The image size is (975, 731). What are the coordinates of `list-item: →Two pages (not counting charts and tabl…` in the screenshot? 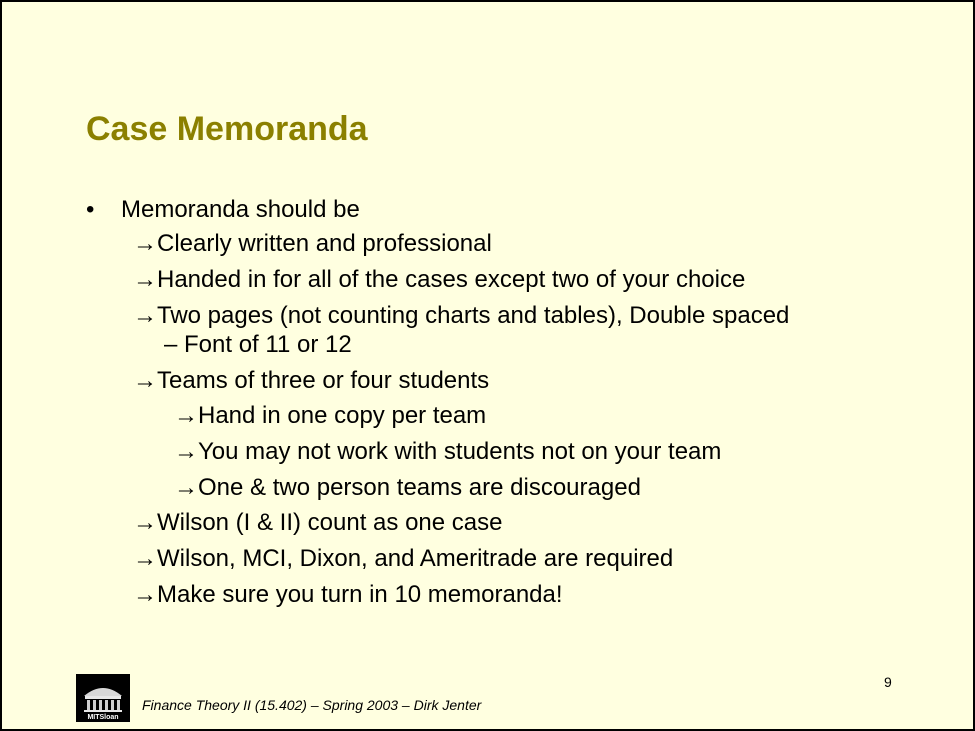 It's located at (461, 316).